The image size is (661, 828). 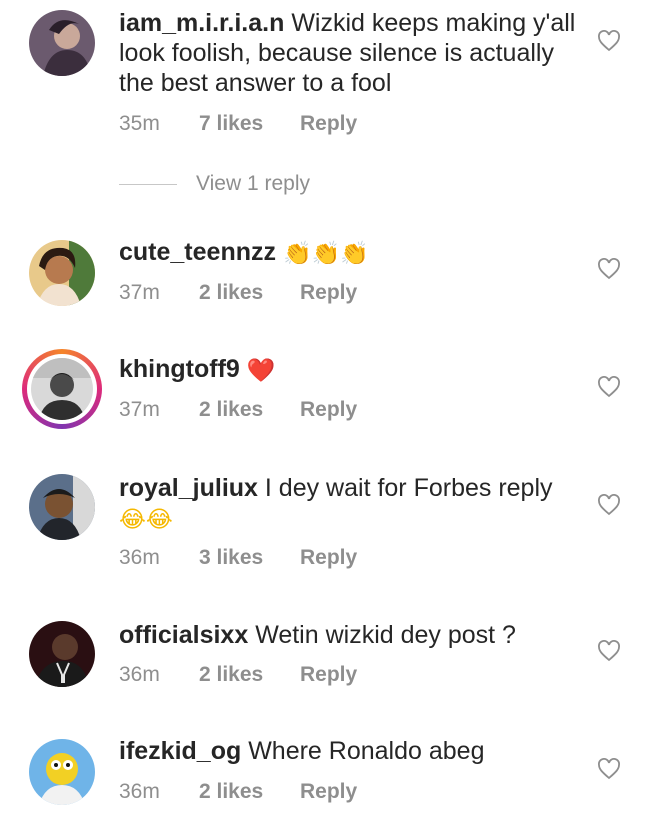 I want to click on comment-meta: 35m 7 likes Reply, so click(x=238, y=124).